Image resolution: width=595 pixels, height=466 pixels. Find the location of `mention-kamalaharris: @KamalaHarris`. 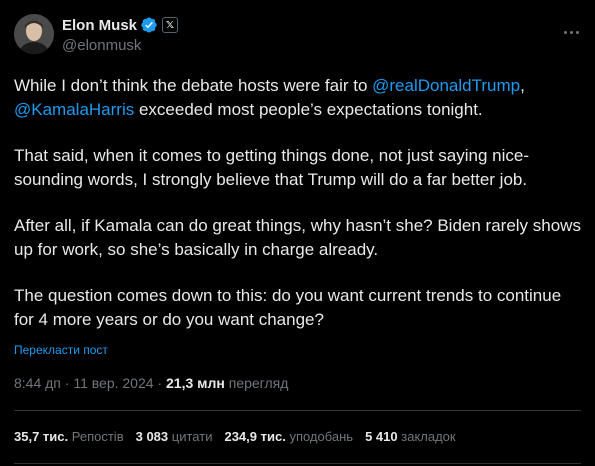

mention-kamalaharris: @KamalaHarris is located at coordinates (74, 109).